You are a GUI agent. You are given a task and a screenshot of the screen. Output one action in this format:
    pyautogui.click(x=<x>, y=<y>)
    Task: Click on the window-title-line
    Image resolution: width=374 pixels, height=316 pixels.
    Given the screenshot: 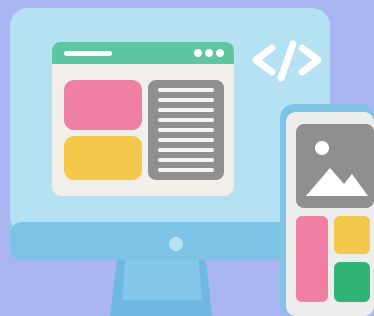 What is the action you would take?
    pyautogui.click(x=88, y=53)
    